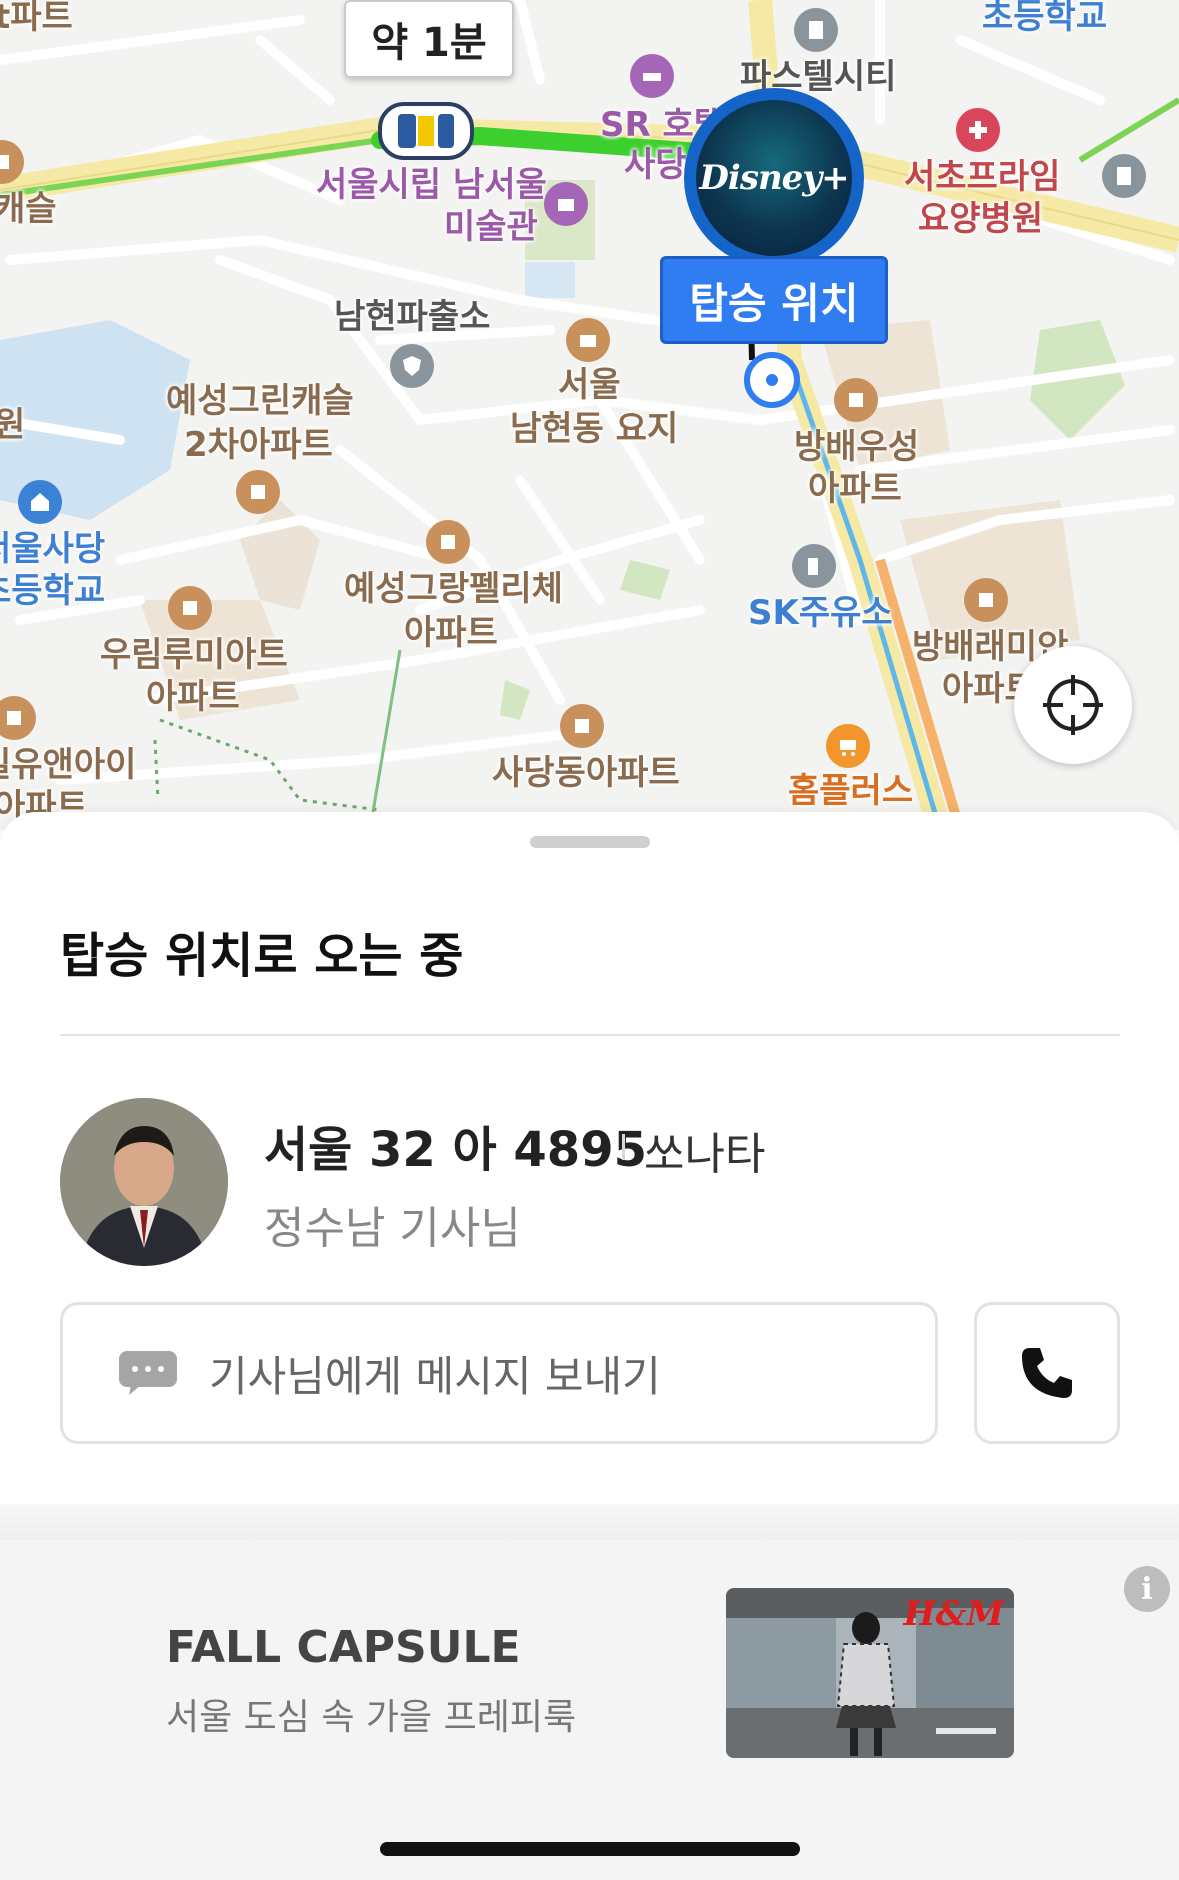 The height and width of the screenshot is (1880, 1179). What do you see at coordinates (814, 566) in the screenshot?
I see `gas-station-icon` at bounding box center [814, 566].